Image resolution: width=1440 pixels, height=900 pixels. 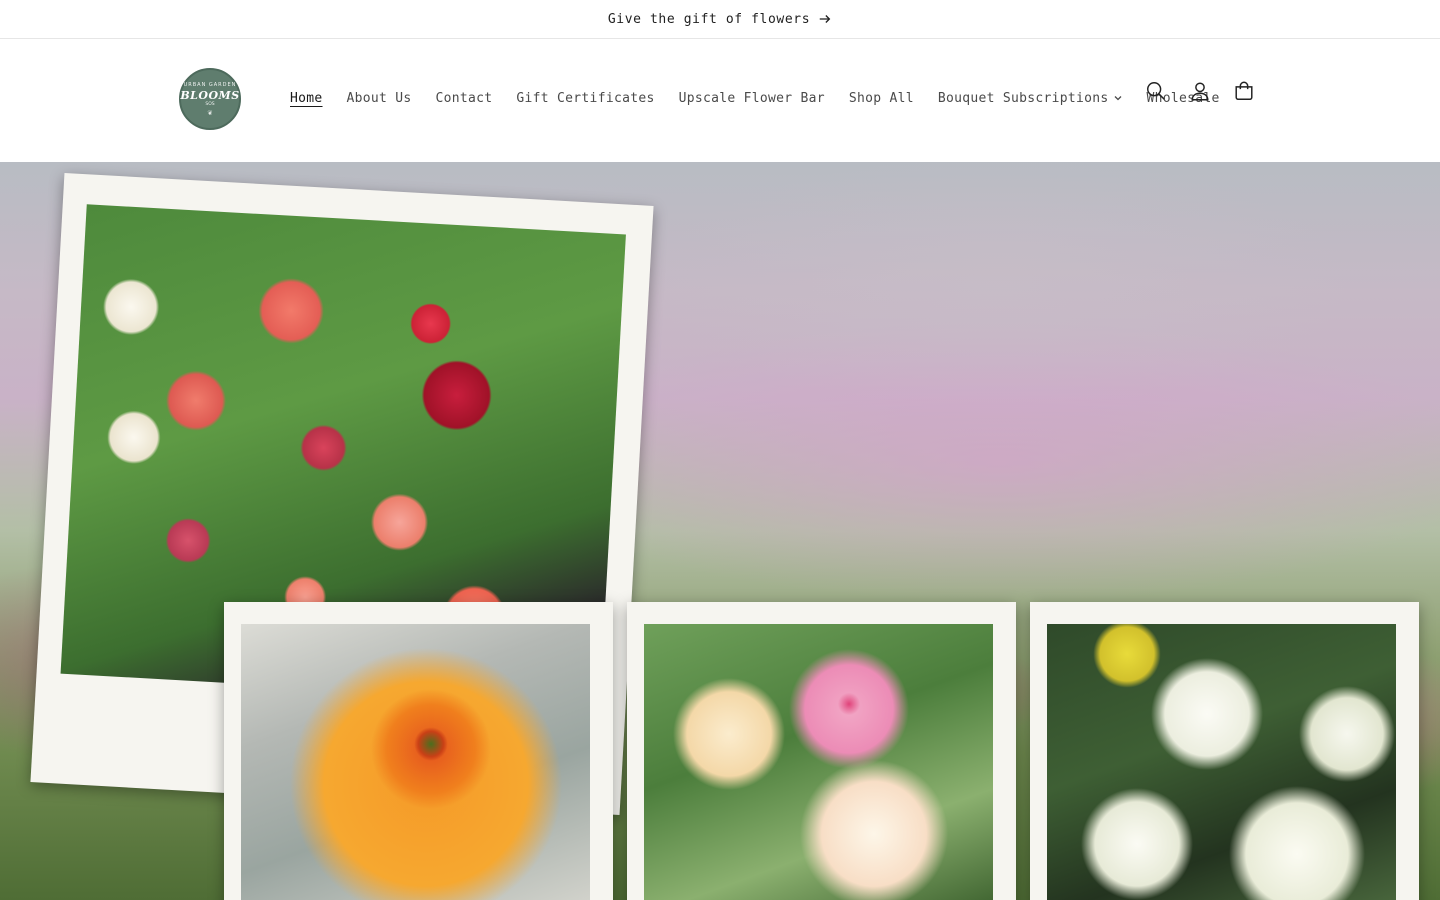 What do you see at coordinates (464, 98) in the screenshot?
I see `nav-item-contact: Contact` at bounding box center [464, 98].